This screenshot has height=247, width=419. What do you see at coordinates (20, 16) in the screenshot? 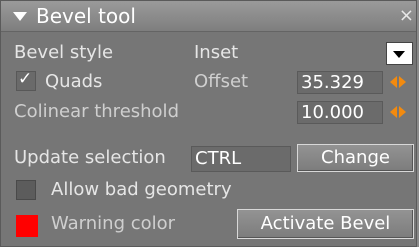
I see `collapse-arrow-icon` at bounding box center [20, 16].